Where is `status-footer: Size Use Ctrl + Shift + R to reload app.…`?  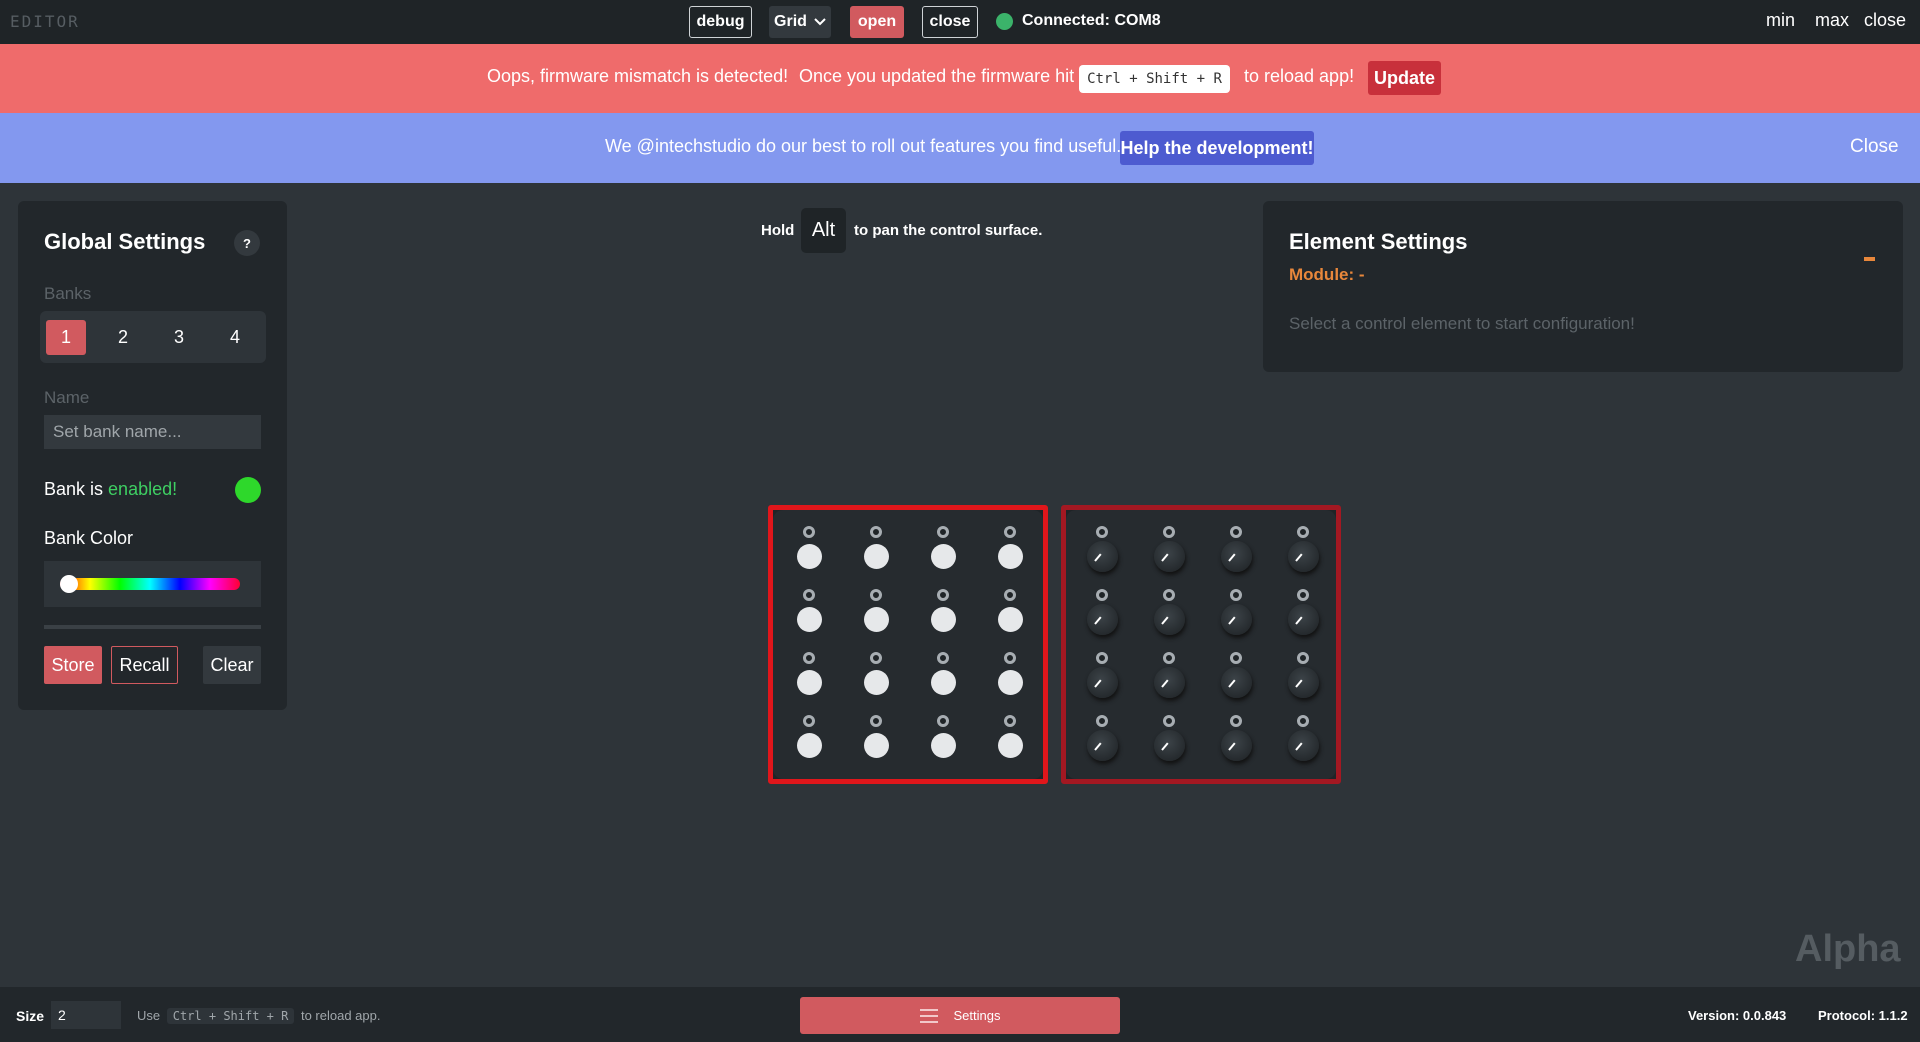
status-footer: Size Use Ctrl + Shift + R to reload app.… is located at coordinates (960, 1014).